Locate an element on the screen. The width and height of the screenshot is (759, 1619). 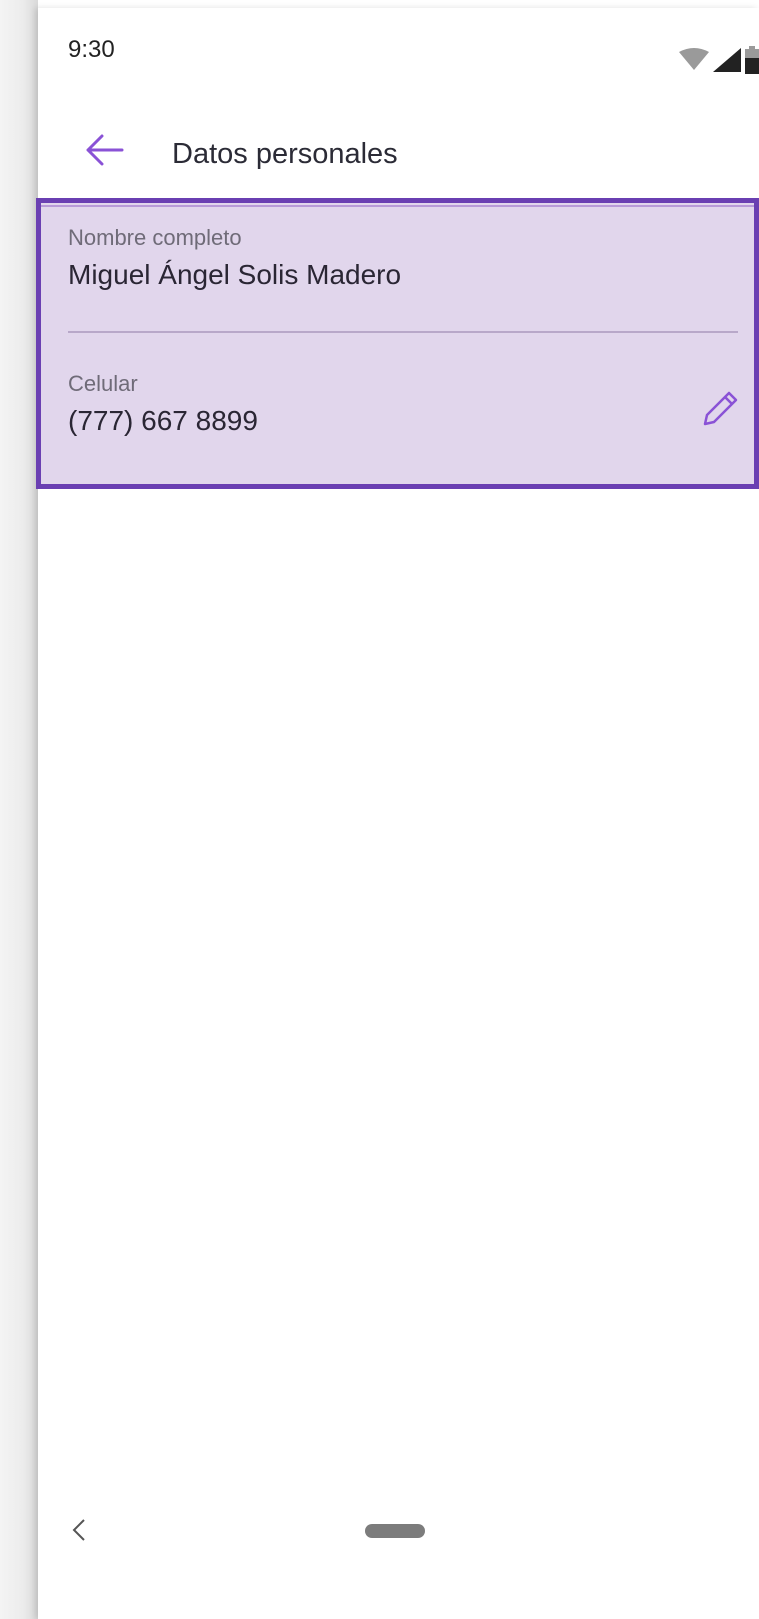
status-bar: 9:30 is located at coordinates (398, 51).